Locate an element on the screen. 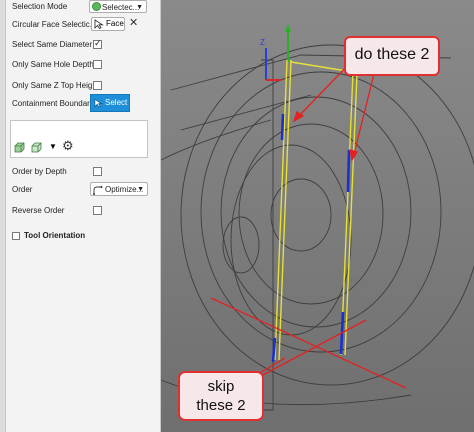 The height and width of the screenshot is (432, 474). panel-edge is located at coordinates (3, 216).